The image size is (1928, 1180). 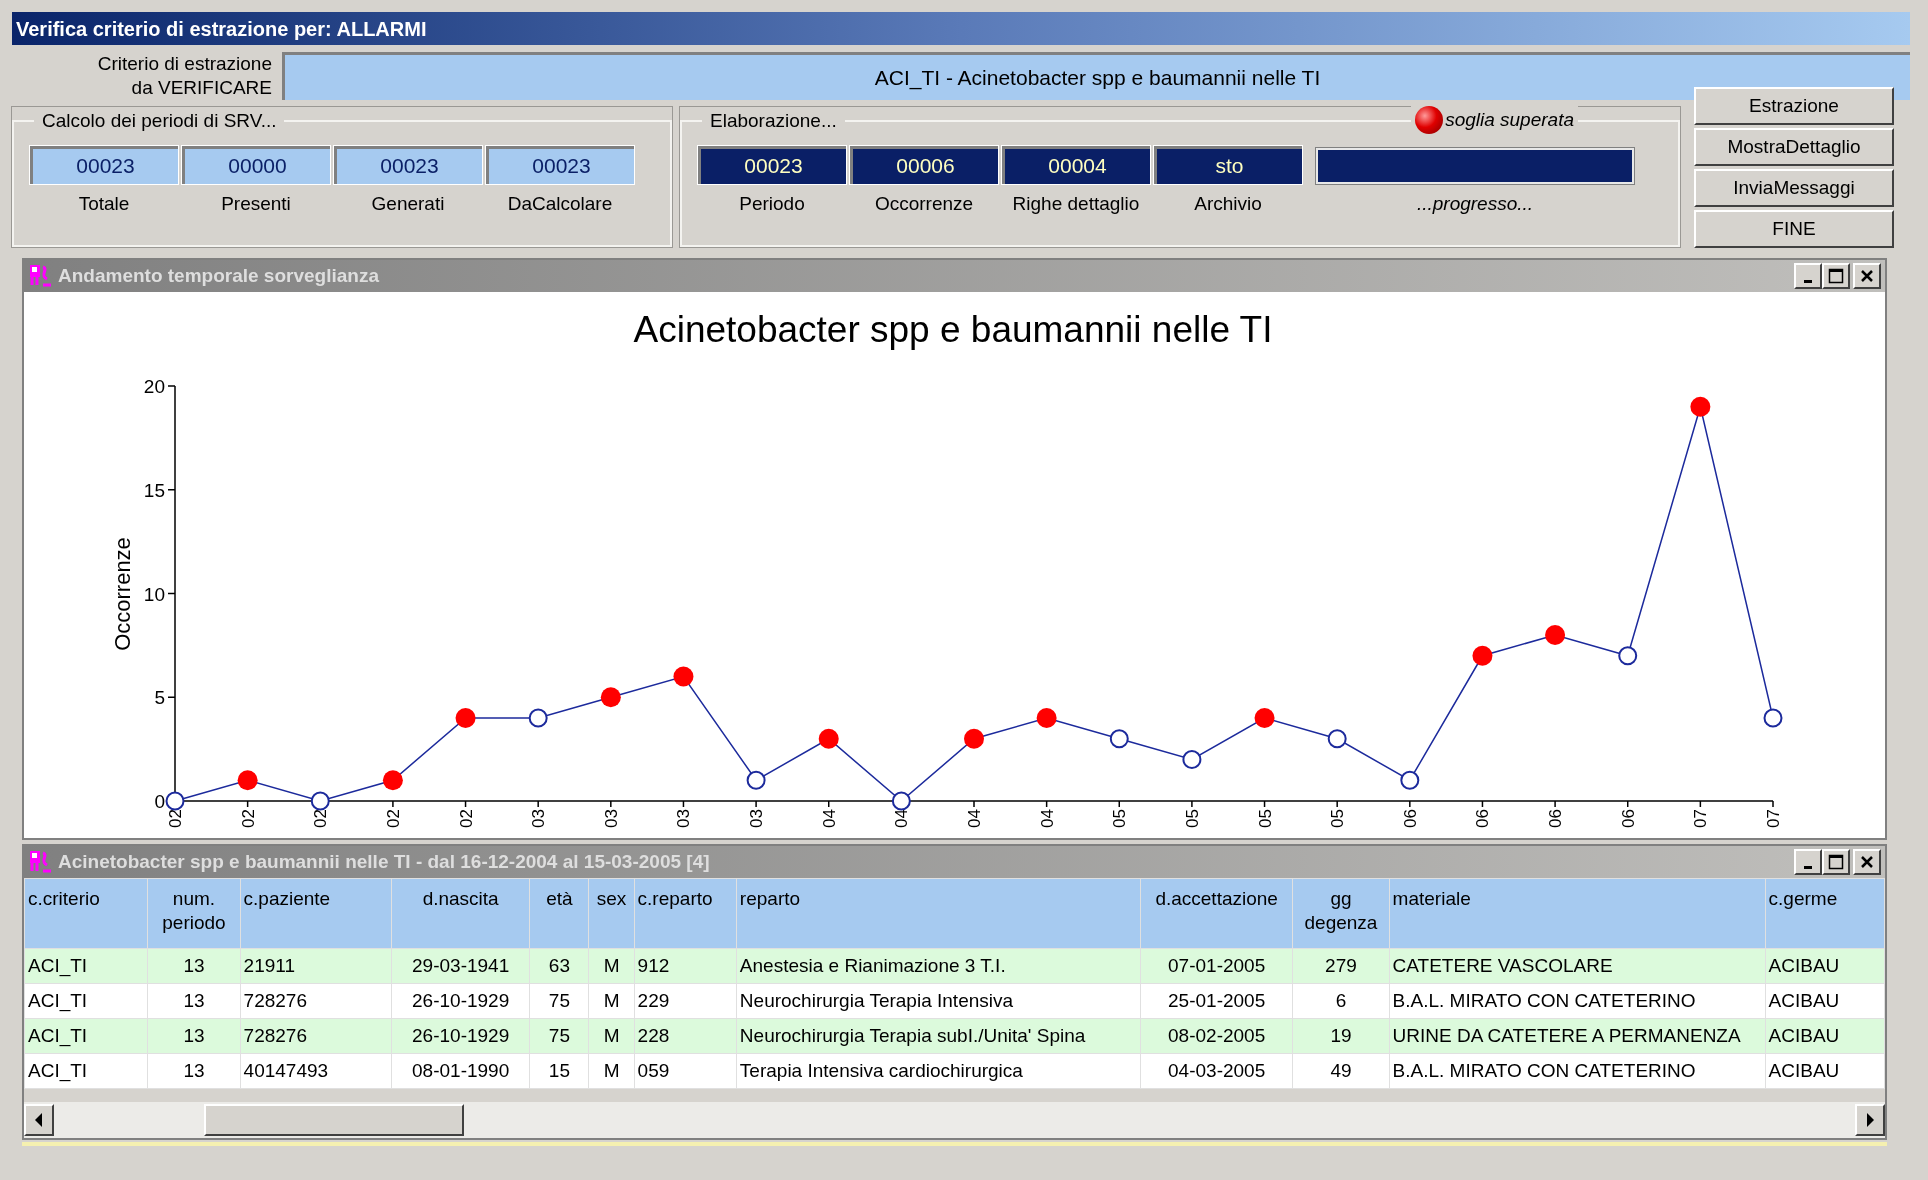 What do you see at coordinates (1228, 164) in the screenshot?
I see `counter-field: sto` at bounding box center [1228, 164].